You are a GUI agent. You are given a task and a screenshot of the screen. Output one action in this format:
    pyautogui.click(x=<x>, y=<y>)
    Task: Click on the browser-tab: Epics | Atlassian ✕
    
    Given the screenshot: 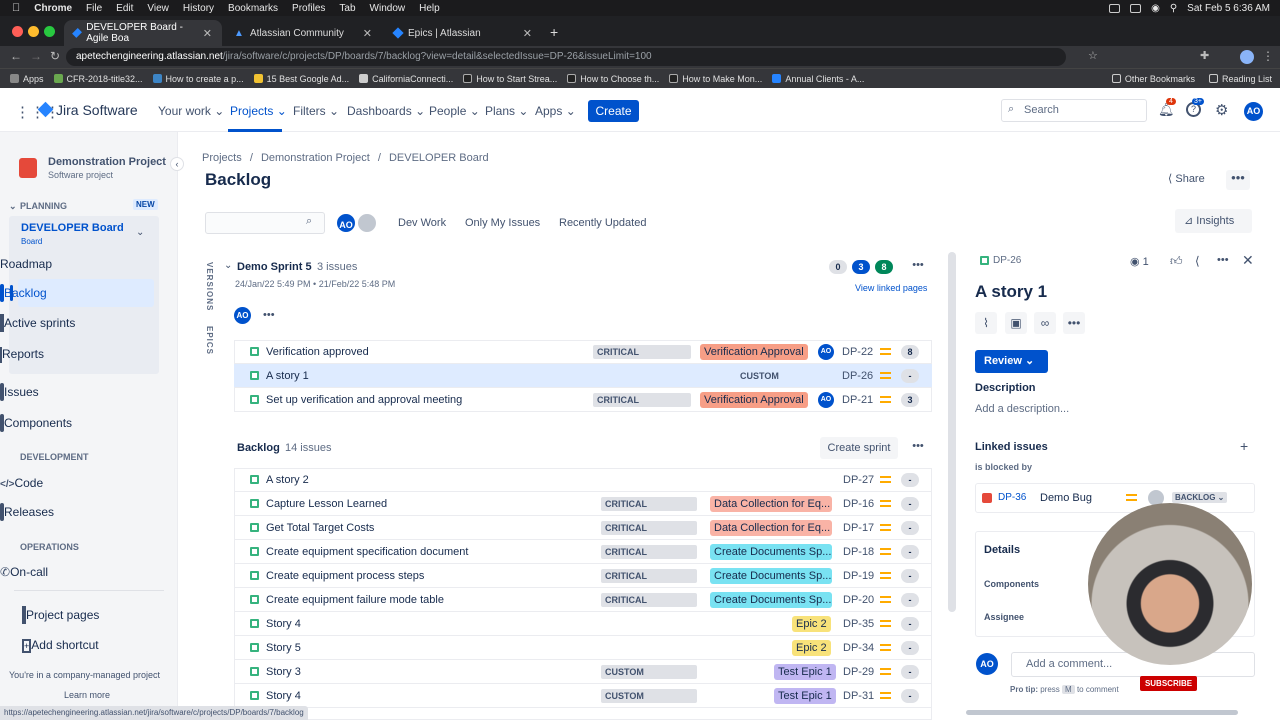 What is the action you would take?
    pyautogui.click(x=463, y=33)
    